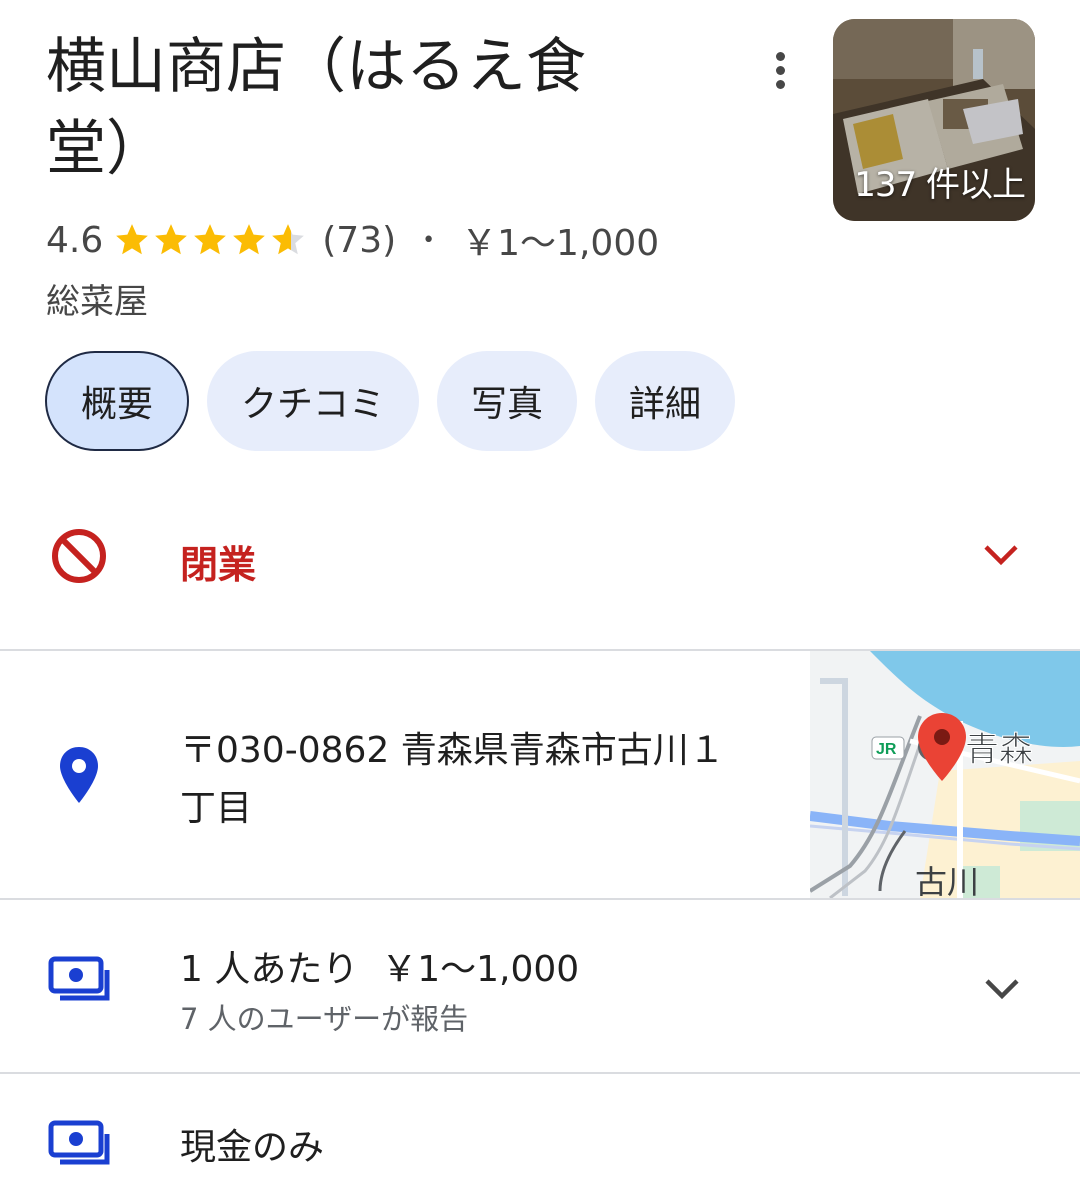  What do you see at coordinates (380, 969) in the screenshot?
I see `price-per-person: 1 人あたり ￥1〜1,000` at bounding box center [380, 969].